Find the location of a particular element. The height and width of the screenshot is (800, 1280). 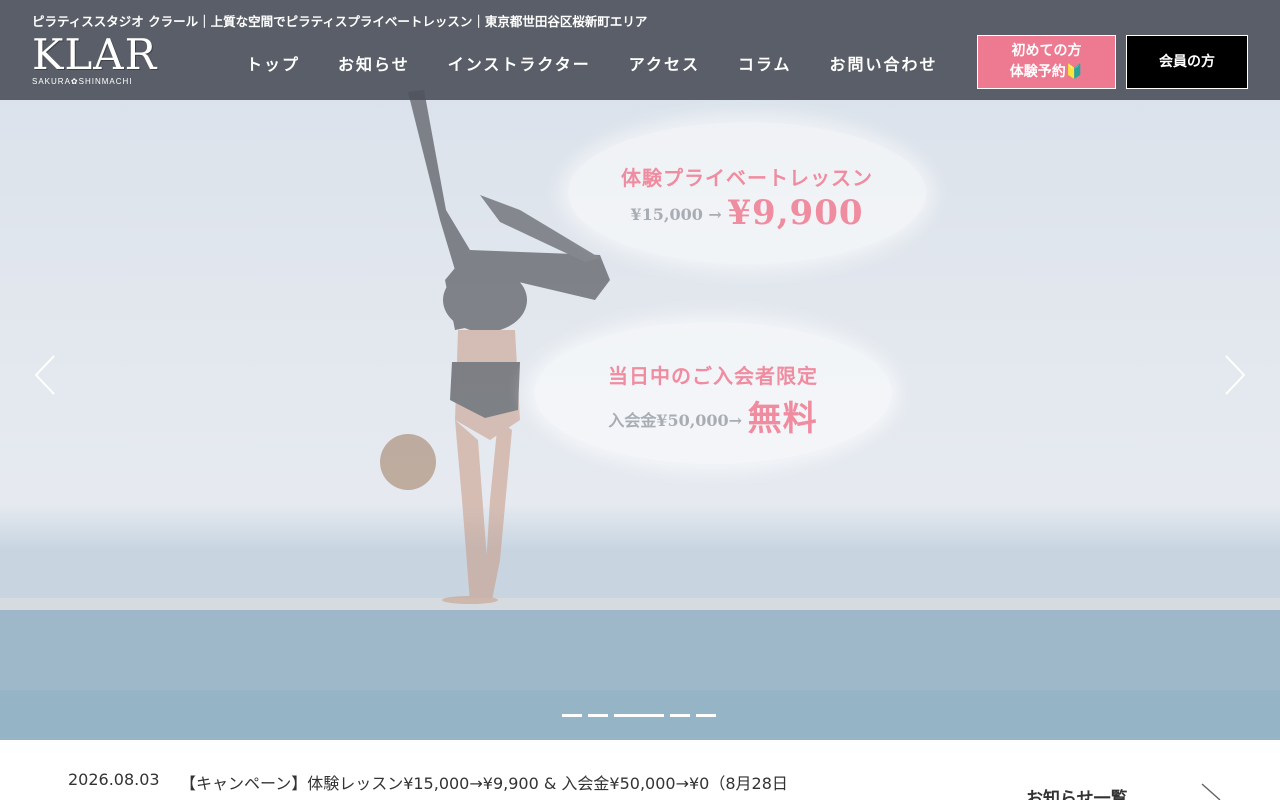

trial-booking-button: 初めての方 体験予約🔰 is located at coordinates (1046, 62).